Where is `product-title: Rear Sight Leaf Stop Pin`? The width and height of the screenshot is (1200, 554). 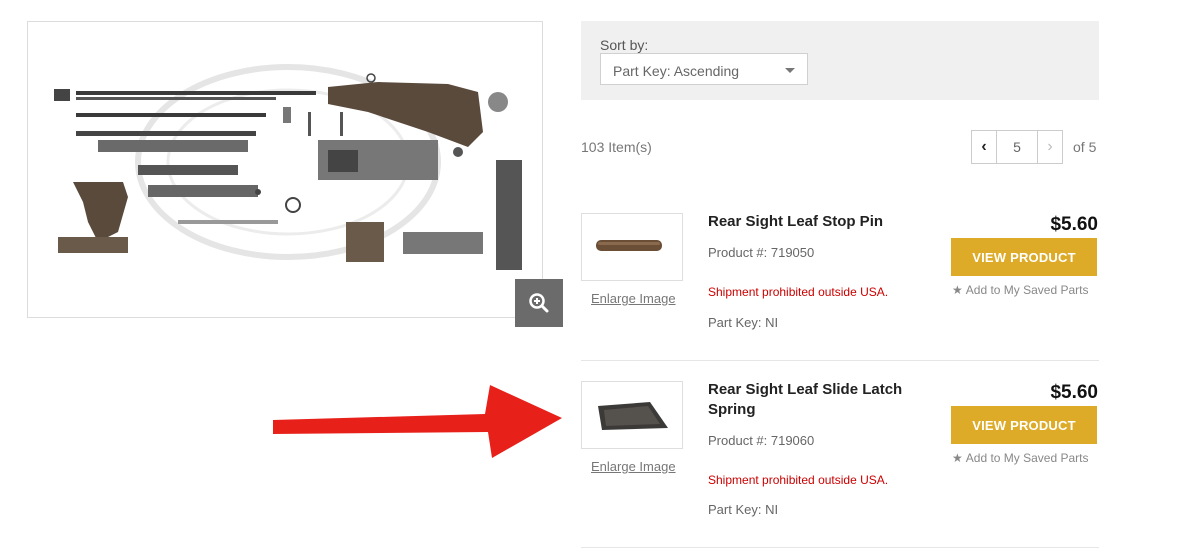 product-title: Rear Sight Leaf Stop Pin is located at coordinates (813, 222).